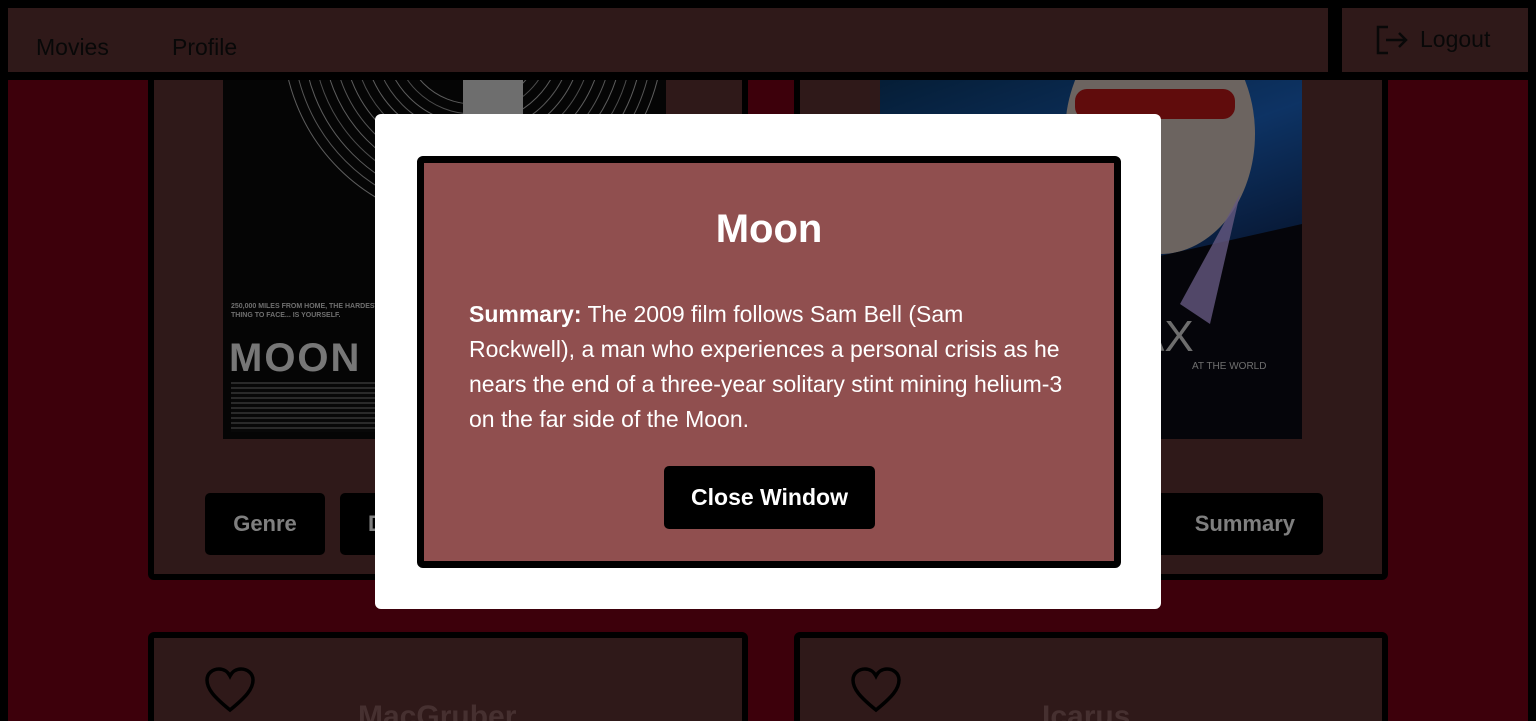  I want to click on close-window-button: Close Window, so click(769, 497).